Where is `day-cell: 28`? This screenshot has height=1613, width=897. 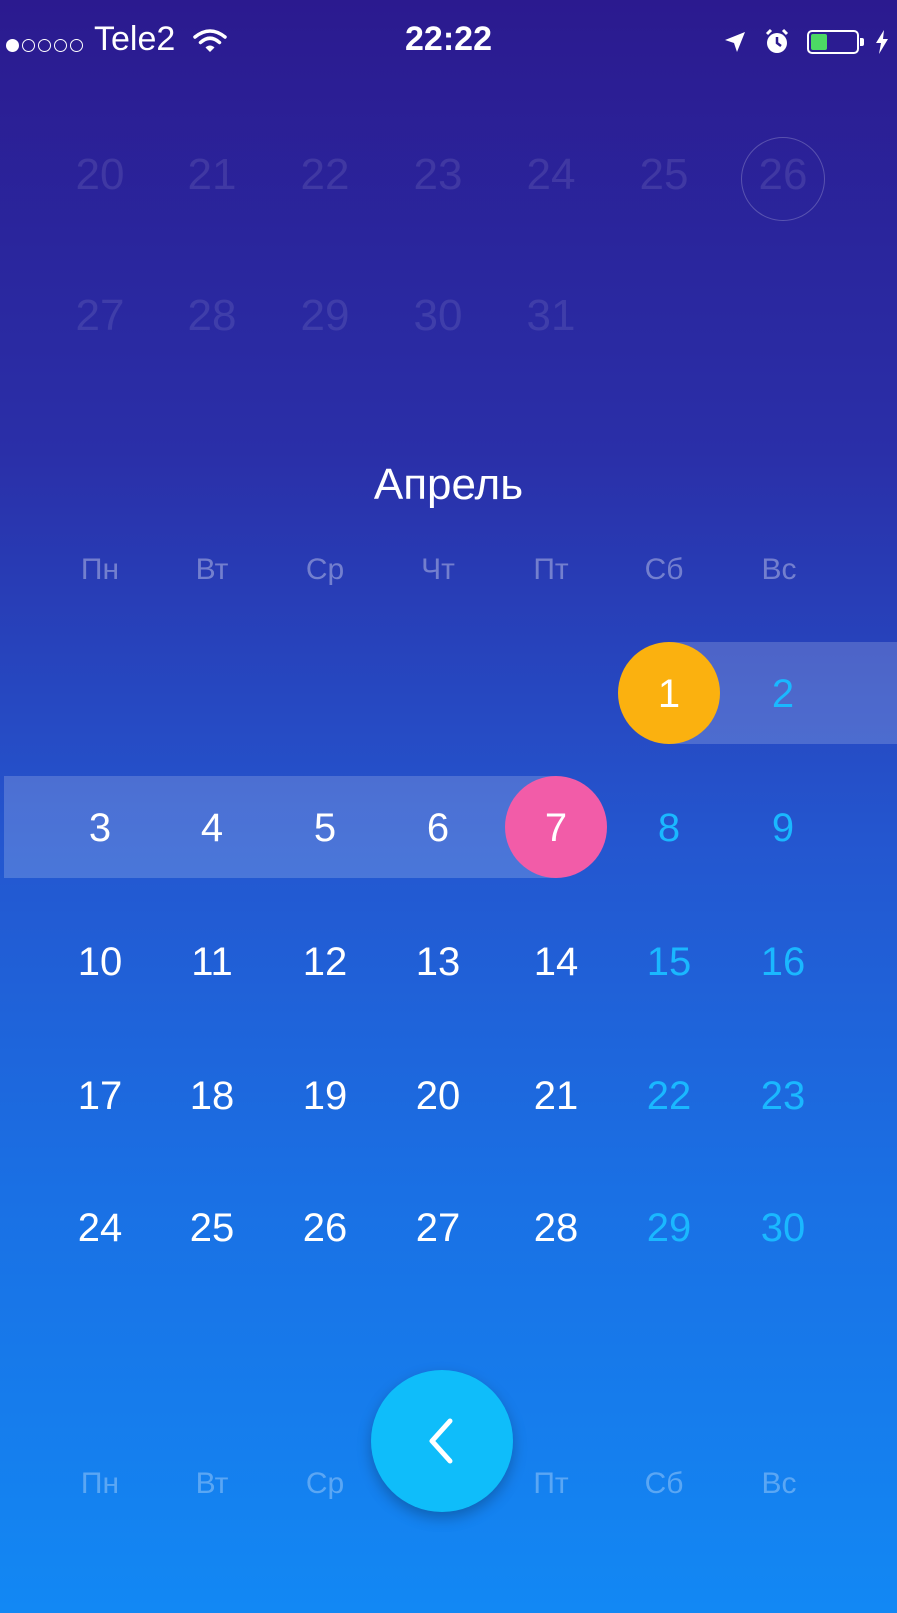
day-cell: 28 is located at coordinates (556, 1228).